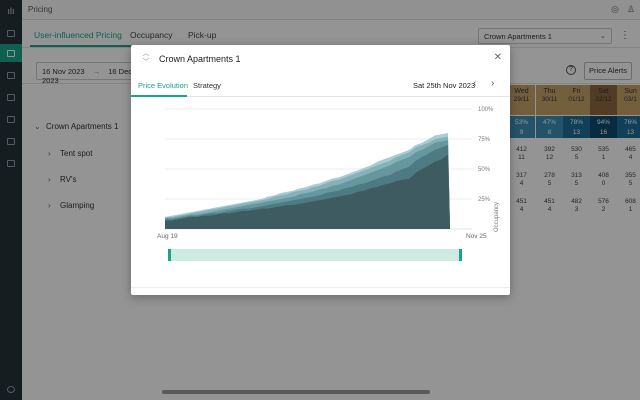  What do you see at coordinates (497, 217) in the screenshot?
I see `y-axis-label: Occupancy` at bounding box center [497, 217].